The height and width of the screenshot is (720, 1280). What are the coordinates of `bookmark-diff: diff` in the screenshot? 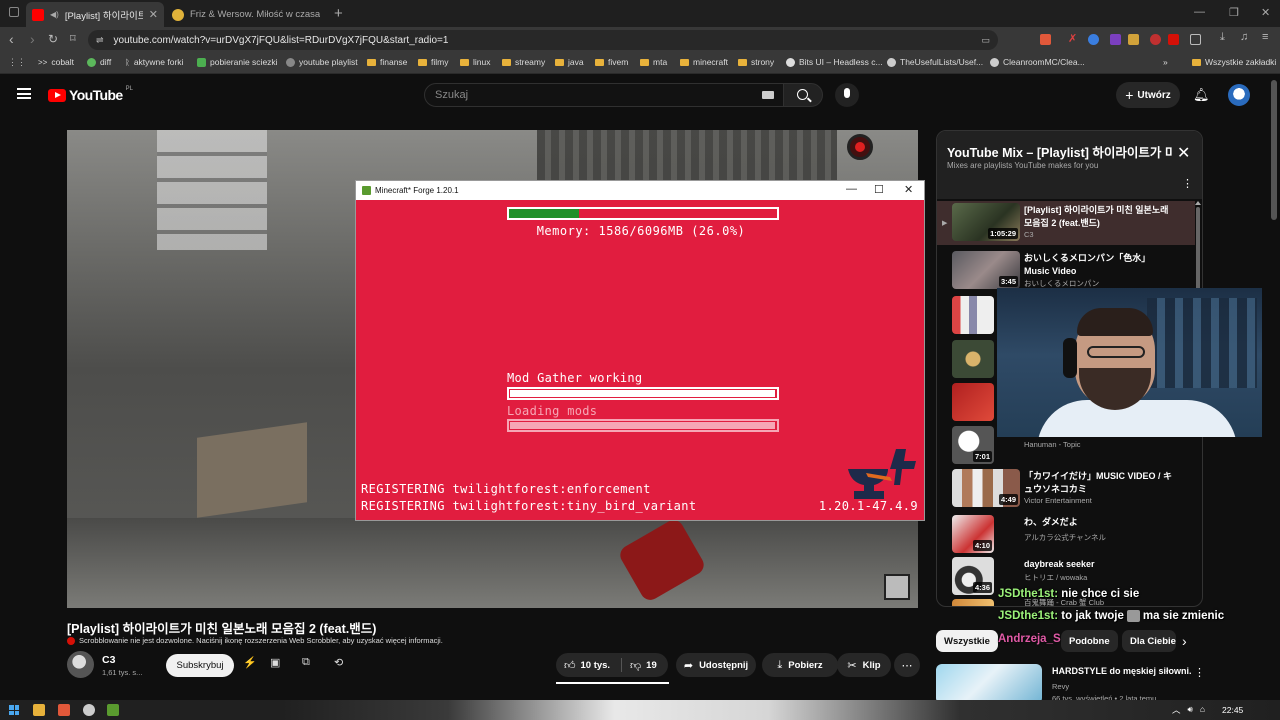 It's located at (99, 62).